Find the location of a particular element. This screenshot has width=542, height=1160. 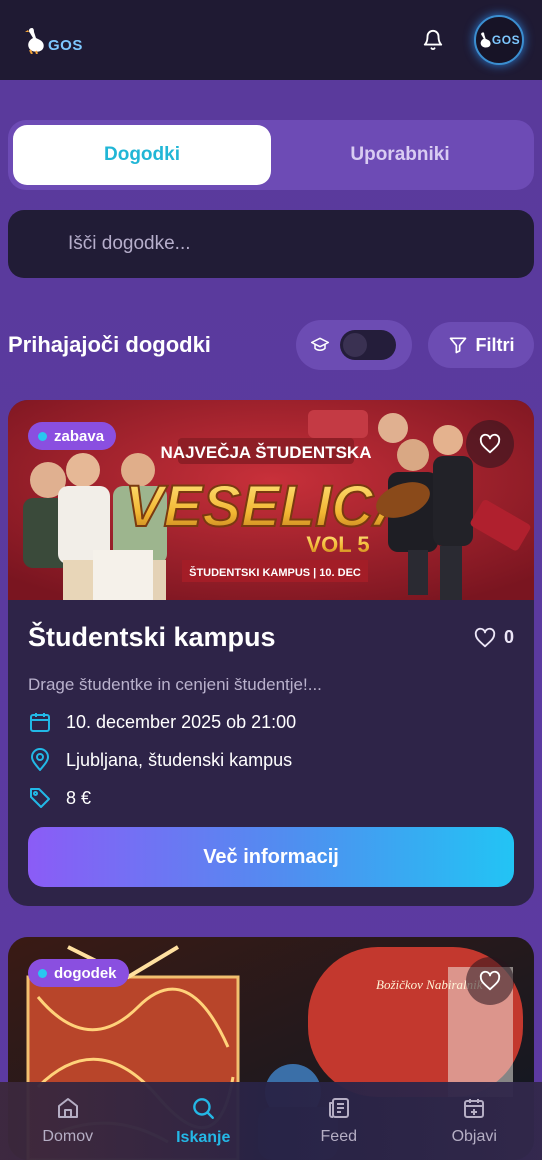

nav-label: Iskanje is located at coordinates (203, 1137).